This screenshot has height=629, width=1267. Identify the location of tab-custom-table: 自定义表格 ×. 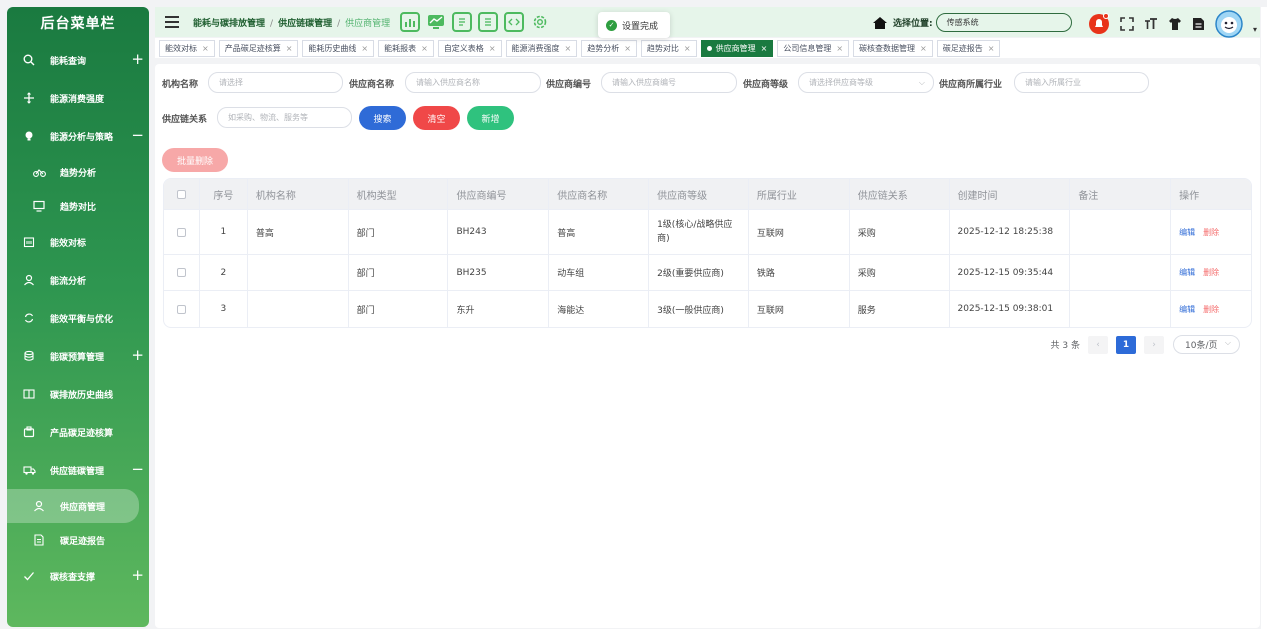
(469, 48).